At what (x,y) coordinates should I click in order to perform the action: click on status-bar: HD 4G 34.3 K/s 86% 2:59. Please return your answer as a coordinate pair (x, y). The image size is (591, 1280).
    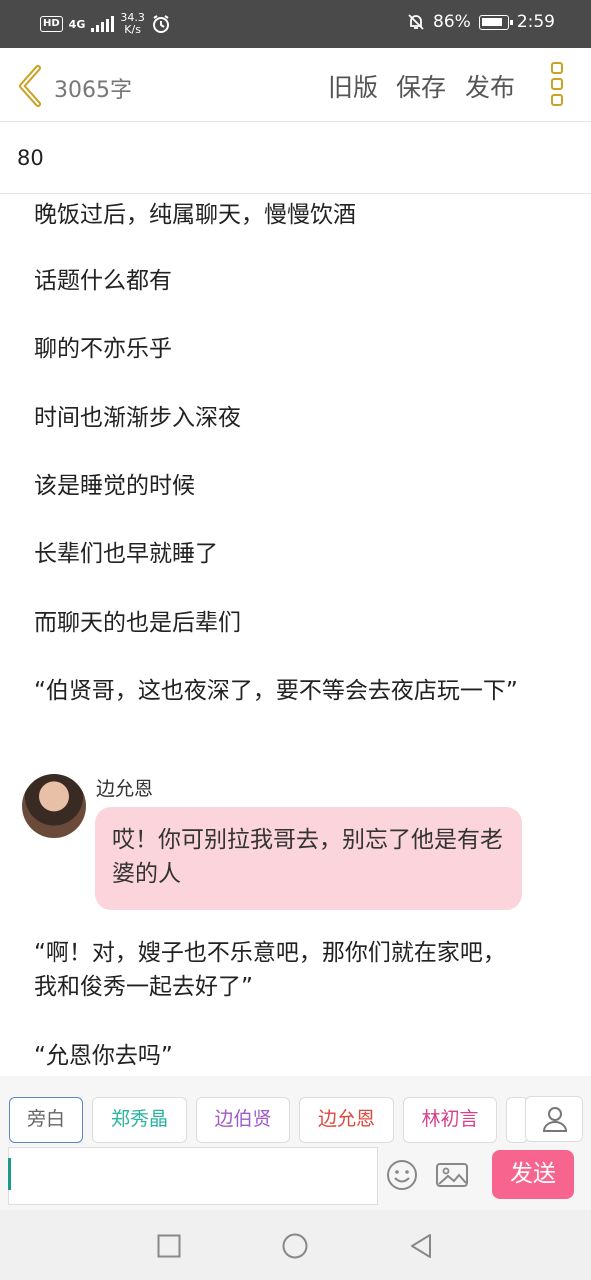
    Looking at the image, I should click on (295, 24).